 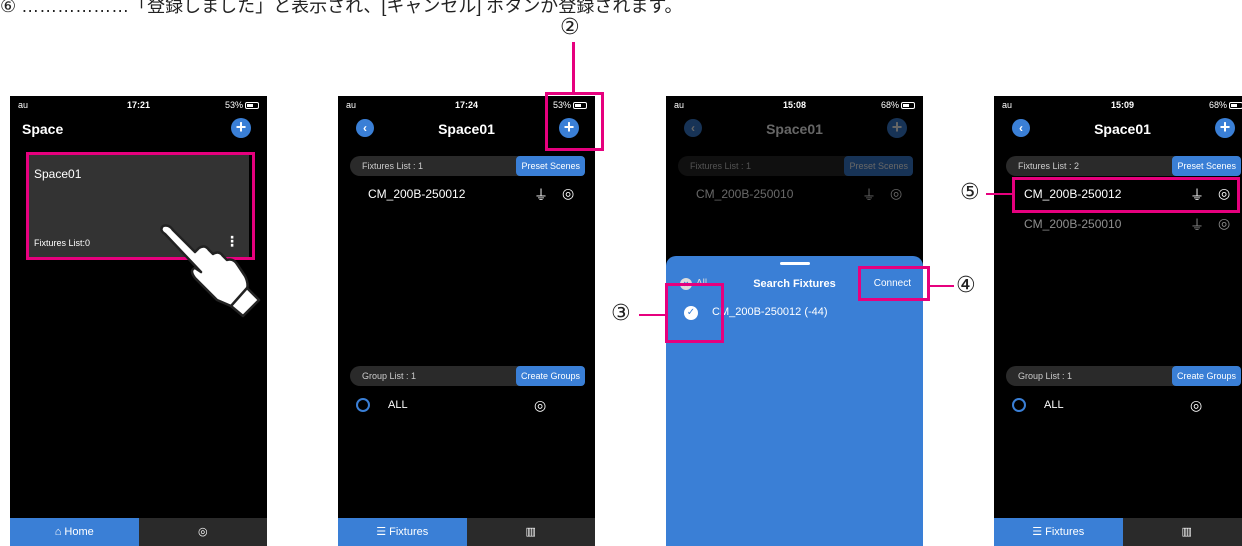 What do you see at coordinates (770, 312) in the screenshot?
I see `search-result-name: CM_200B-250012 (-44)` at bounding box center [770, 312].